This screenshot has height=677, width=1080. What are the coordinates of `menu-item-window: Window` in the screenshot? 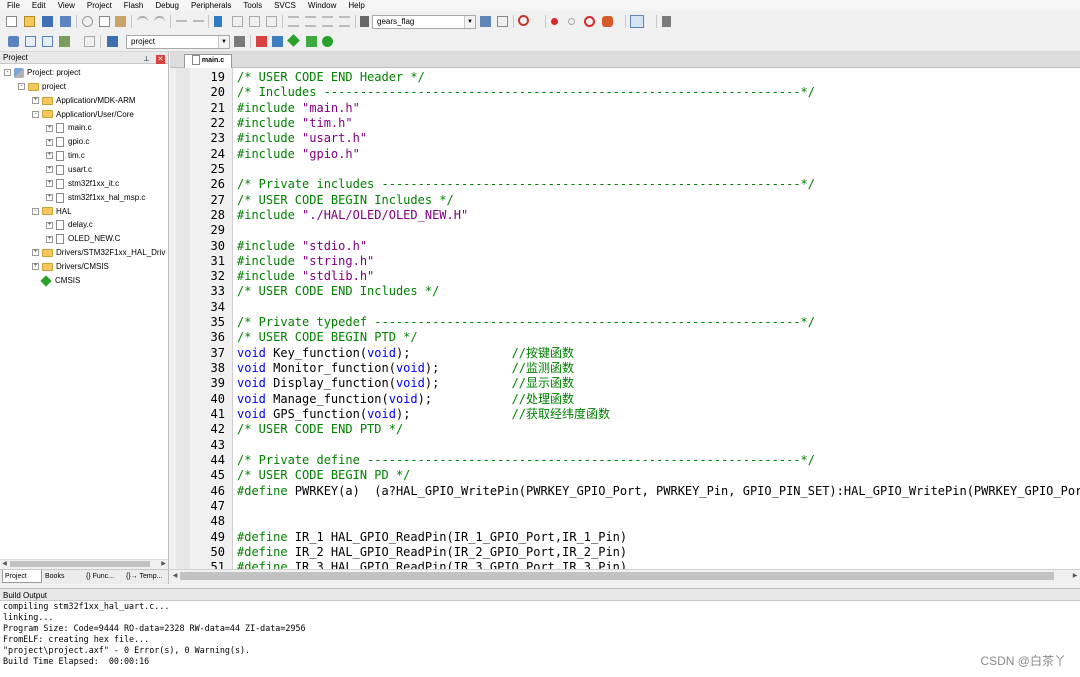 It's located at (322, 5).